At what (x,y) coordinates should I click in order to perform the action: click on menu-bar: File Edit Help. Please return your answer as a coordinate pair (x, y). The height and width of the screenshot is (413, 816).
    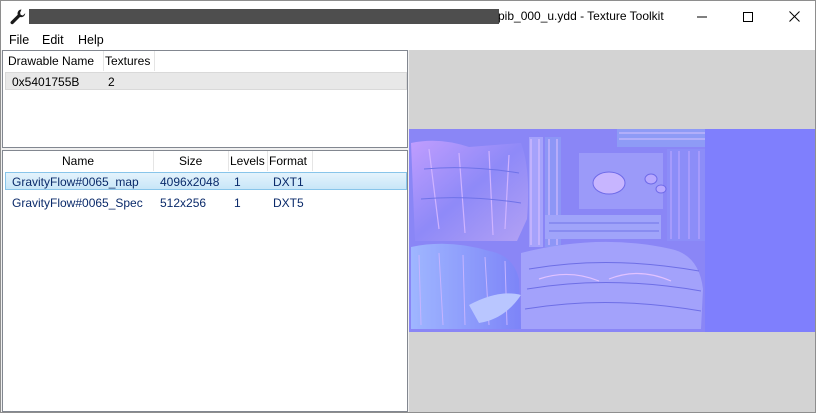
    Looking at the image, I should click on (408, 41).